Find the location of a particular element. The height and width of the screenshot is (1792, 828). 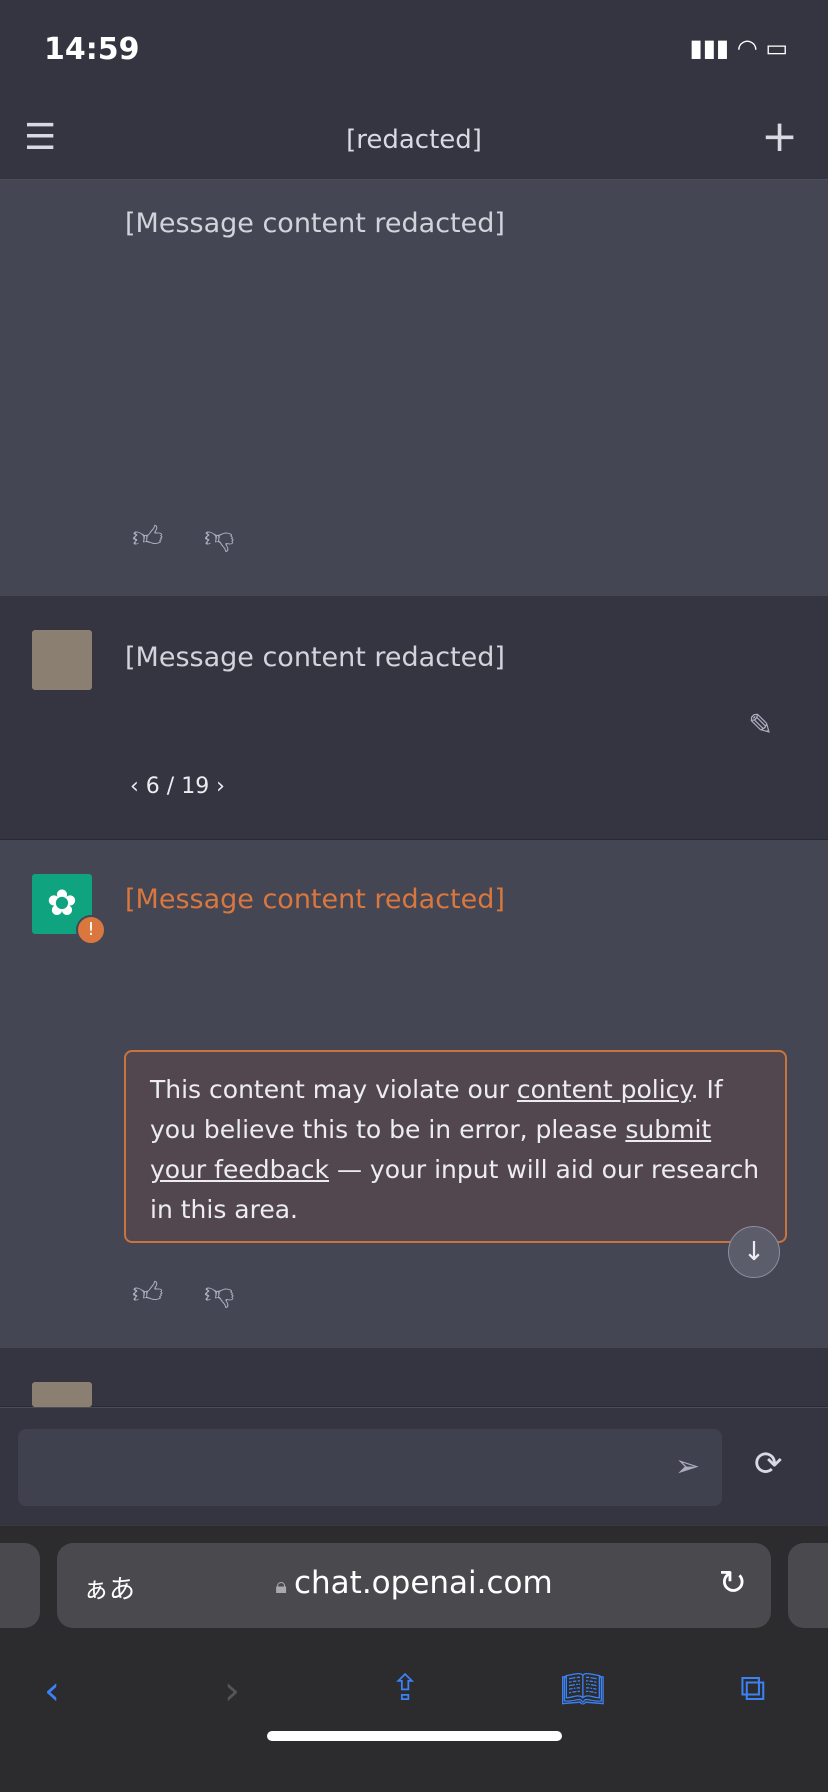

battery-icon: ▮▮▮ ◠ ▭ is located at coordinates (739, 48).